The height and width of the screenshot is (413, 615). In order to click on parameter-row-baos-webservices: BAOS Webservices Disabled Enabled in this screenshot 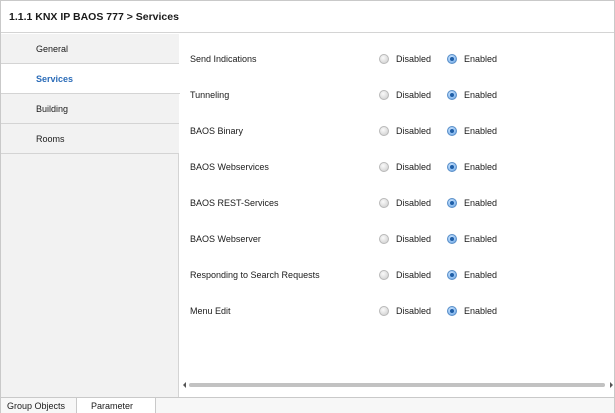, I will do `click(397, 167)`.